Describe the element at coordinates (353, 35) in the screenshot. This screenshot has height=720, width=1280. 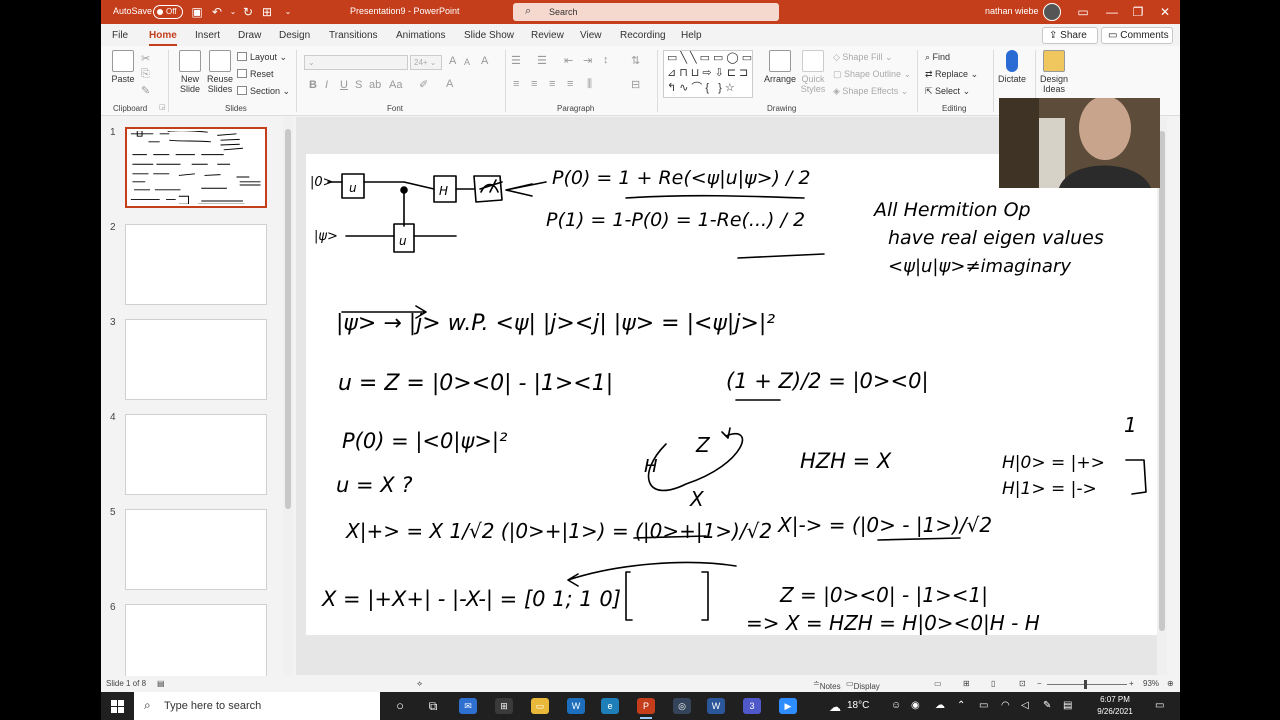
I see `tab-transitions: Transitions` at that location.